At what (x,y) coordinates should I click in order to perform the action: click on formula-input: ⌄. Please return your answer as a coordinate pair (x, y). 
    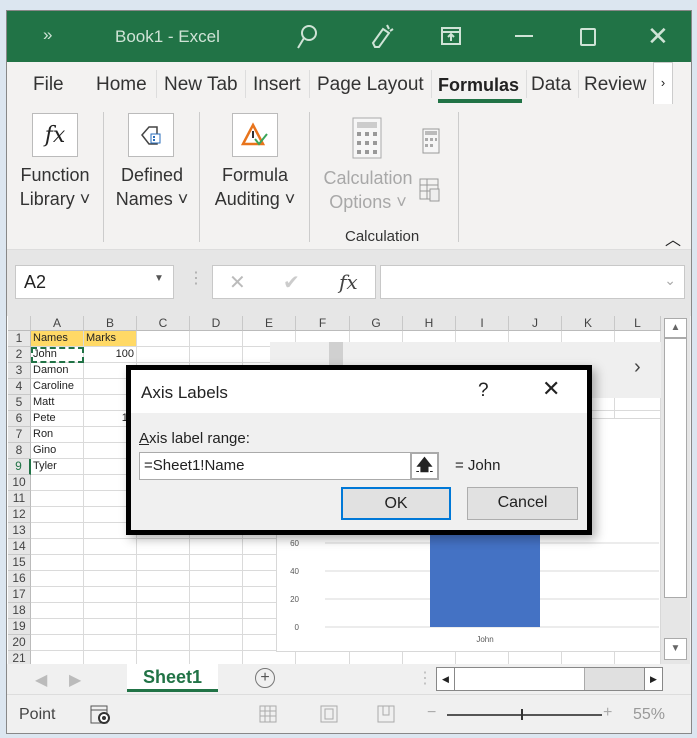
    Looking at the image, I should click on (532, 282).